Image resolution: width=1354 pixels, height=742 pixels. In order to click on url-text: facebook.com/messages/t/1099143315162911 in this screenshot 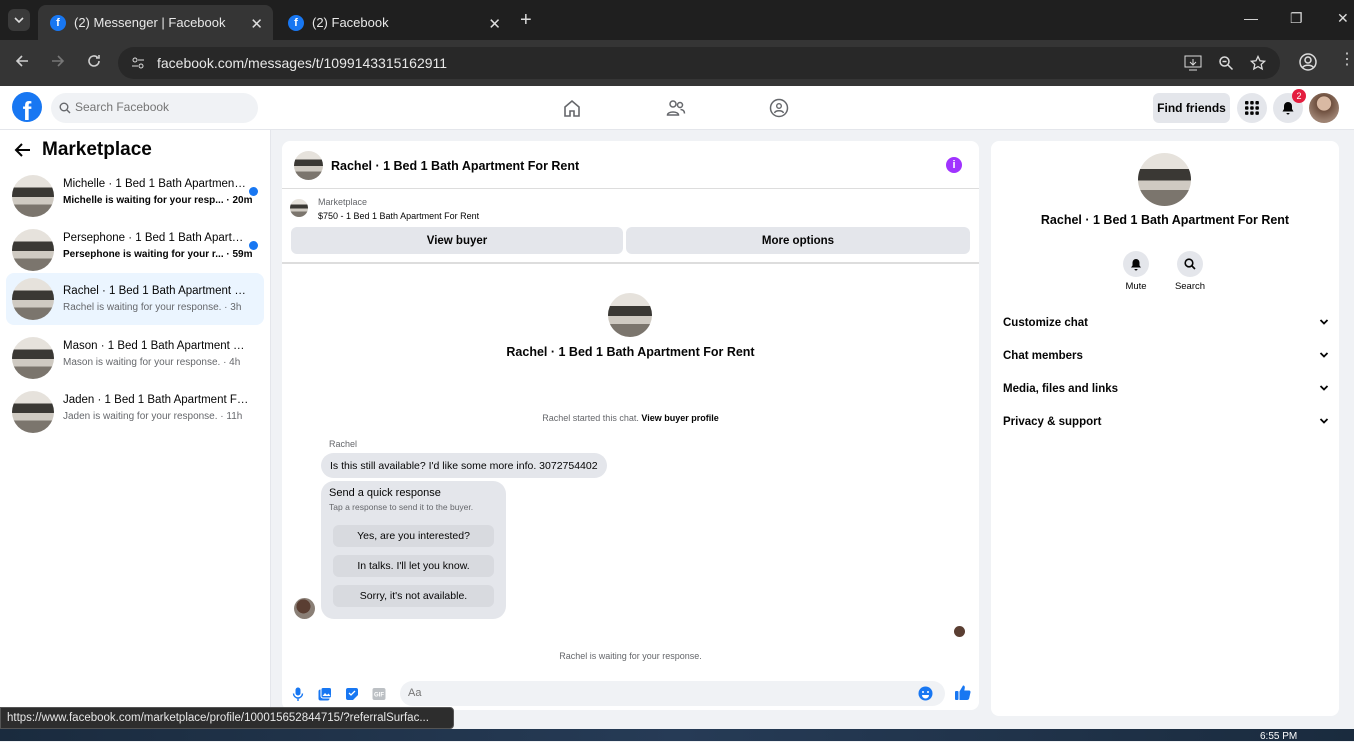, I will do `click(302, 63)`.